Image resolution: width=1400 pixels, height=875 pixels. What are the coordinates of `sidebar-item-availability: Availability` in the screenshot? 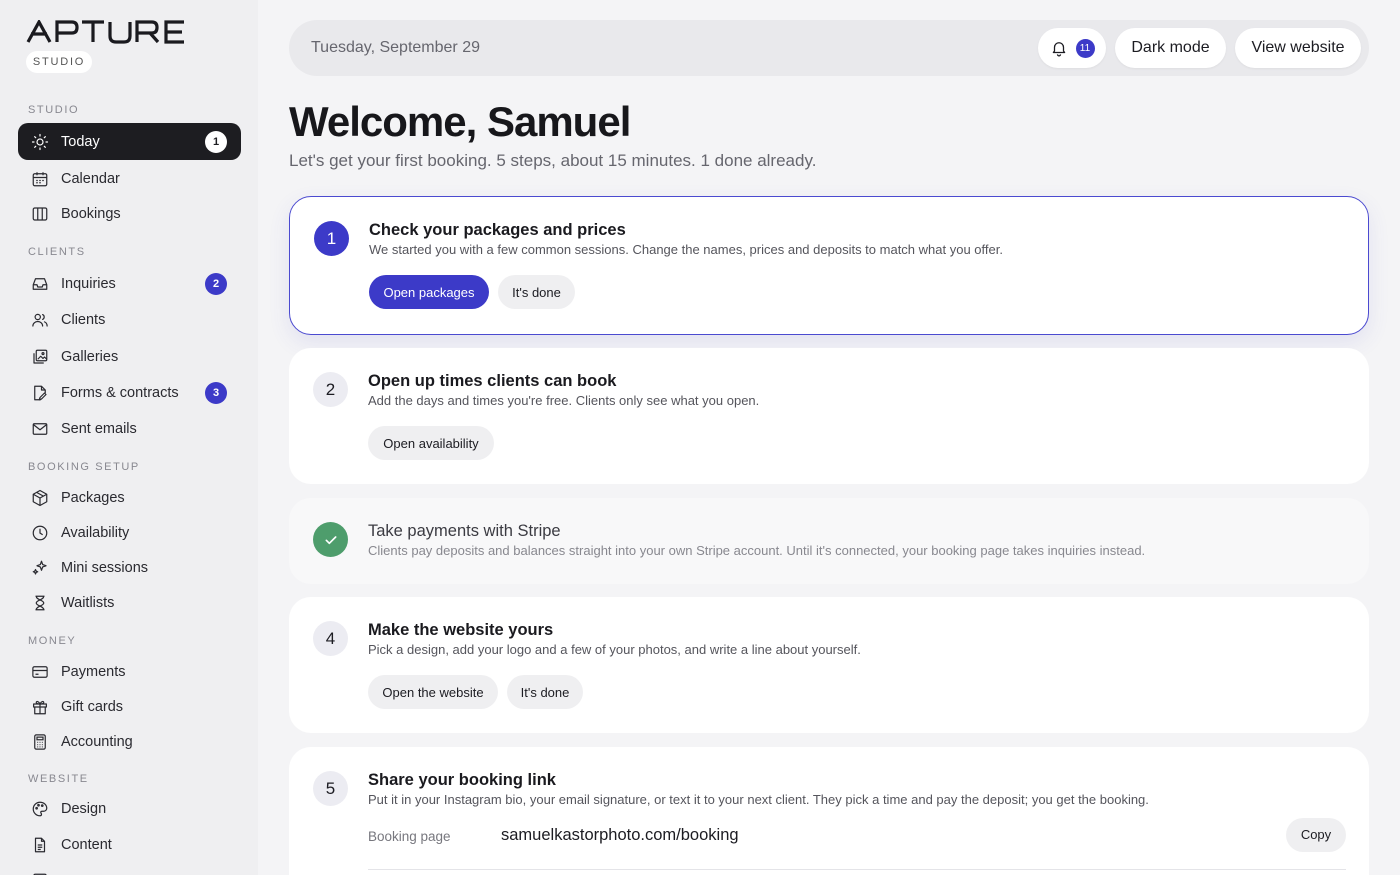 It's located at (129, 532).